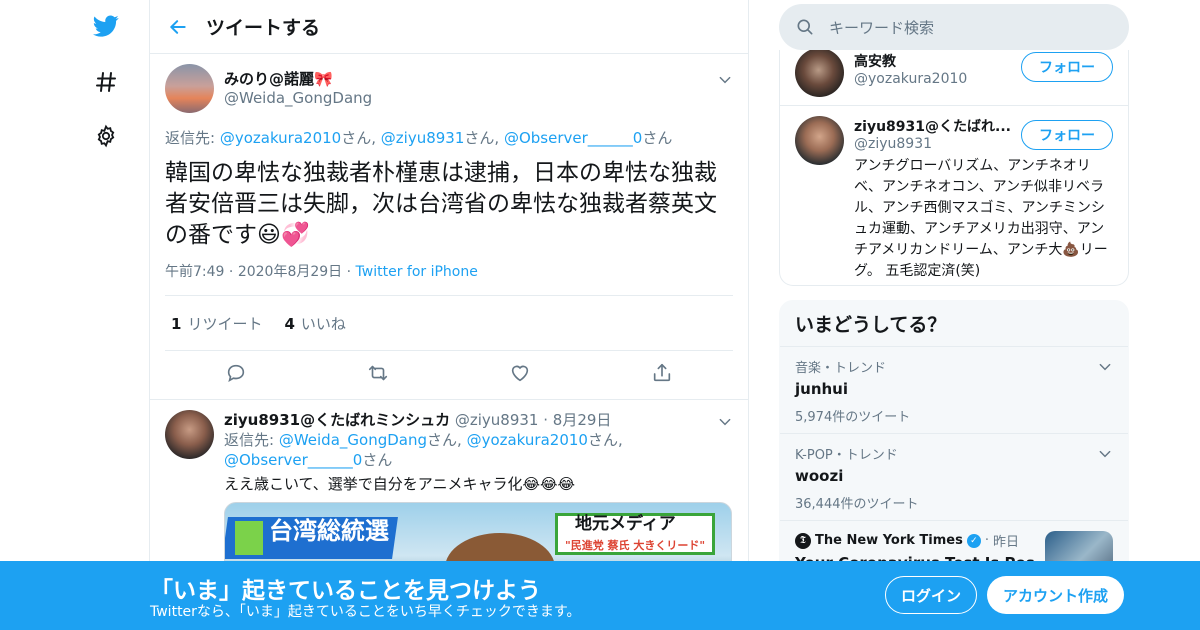 The width and height of the screenshot is (1200, 630). What do you see at coordinates (954, 27) in the screenshot?
I see `search-bar: キーワード検索` at bounding box center [954, 27].